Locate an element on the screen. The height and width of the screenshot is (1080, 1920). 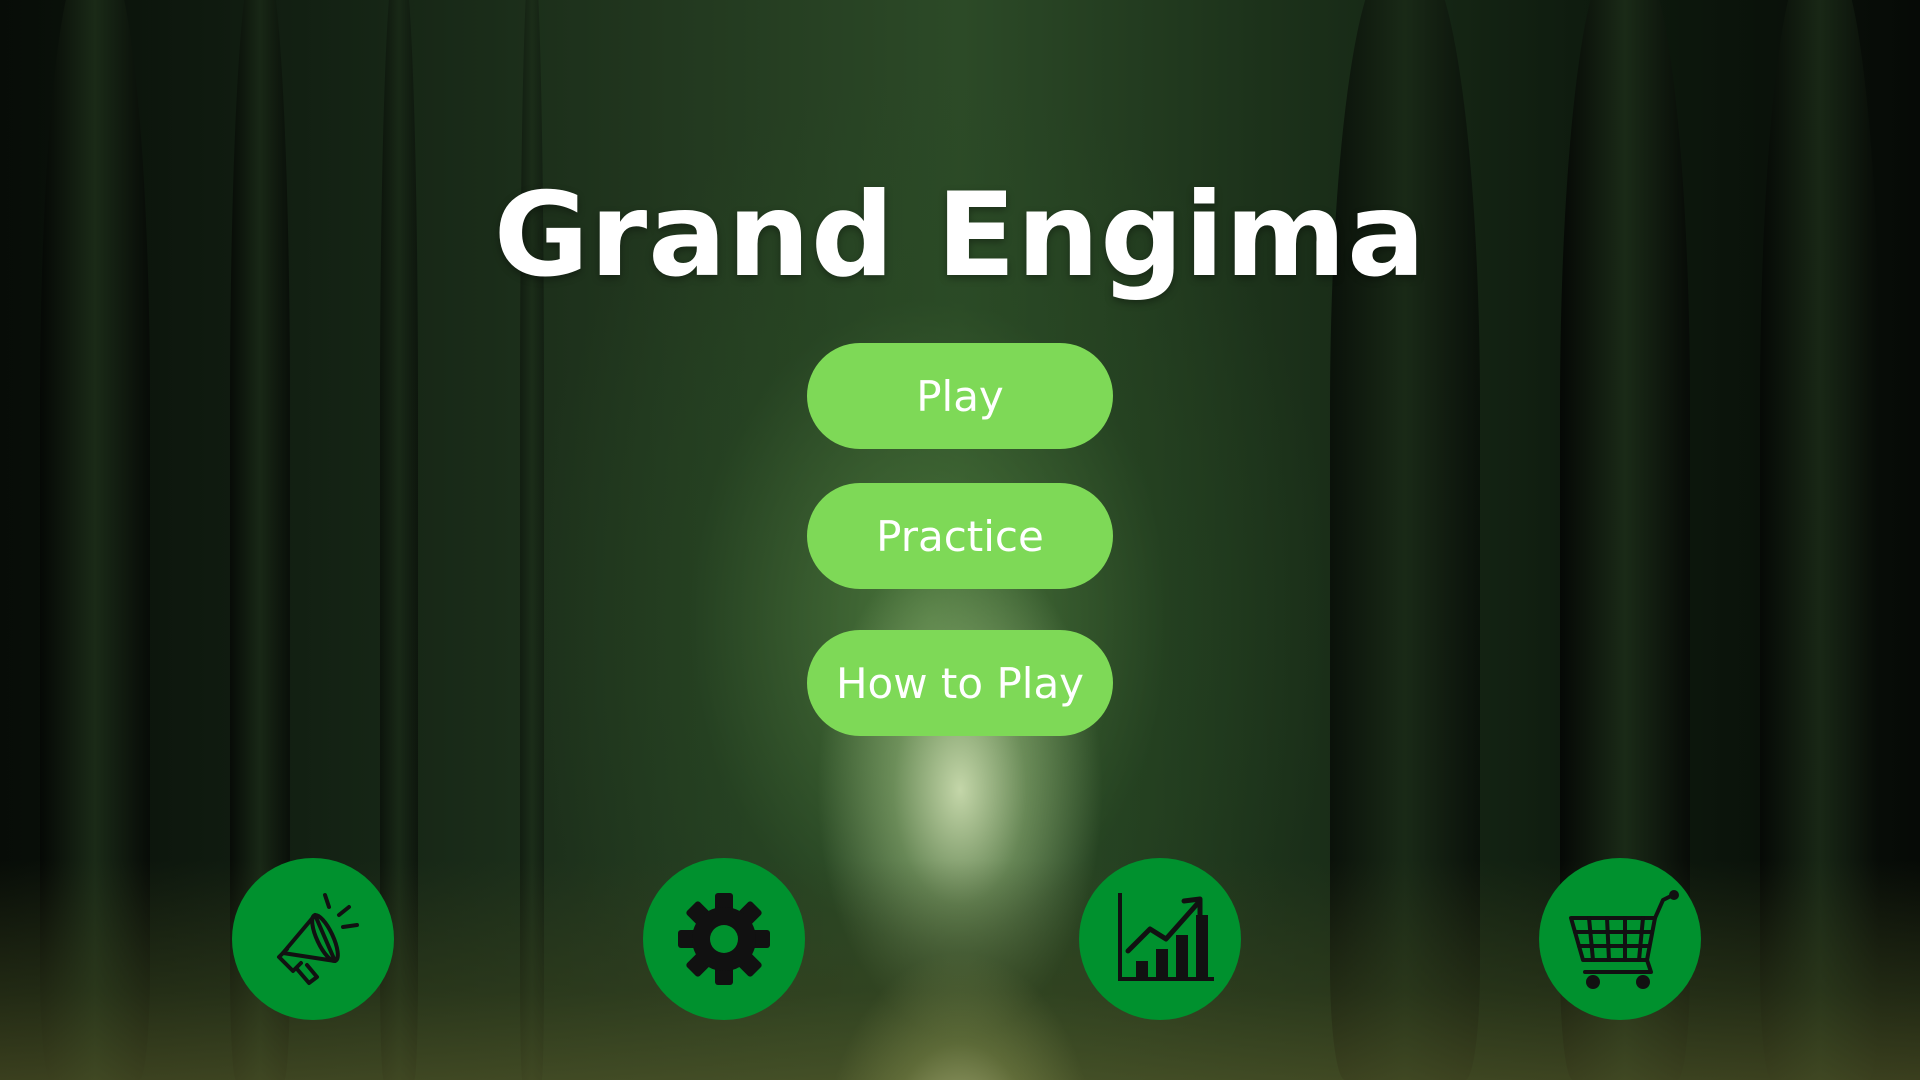
settings-button is located at coordinates (724, 939).